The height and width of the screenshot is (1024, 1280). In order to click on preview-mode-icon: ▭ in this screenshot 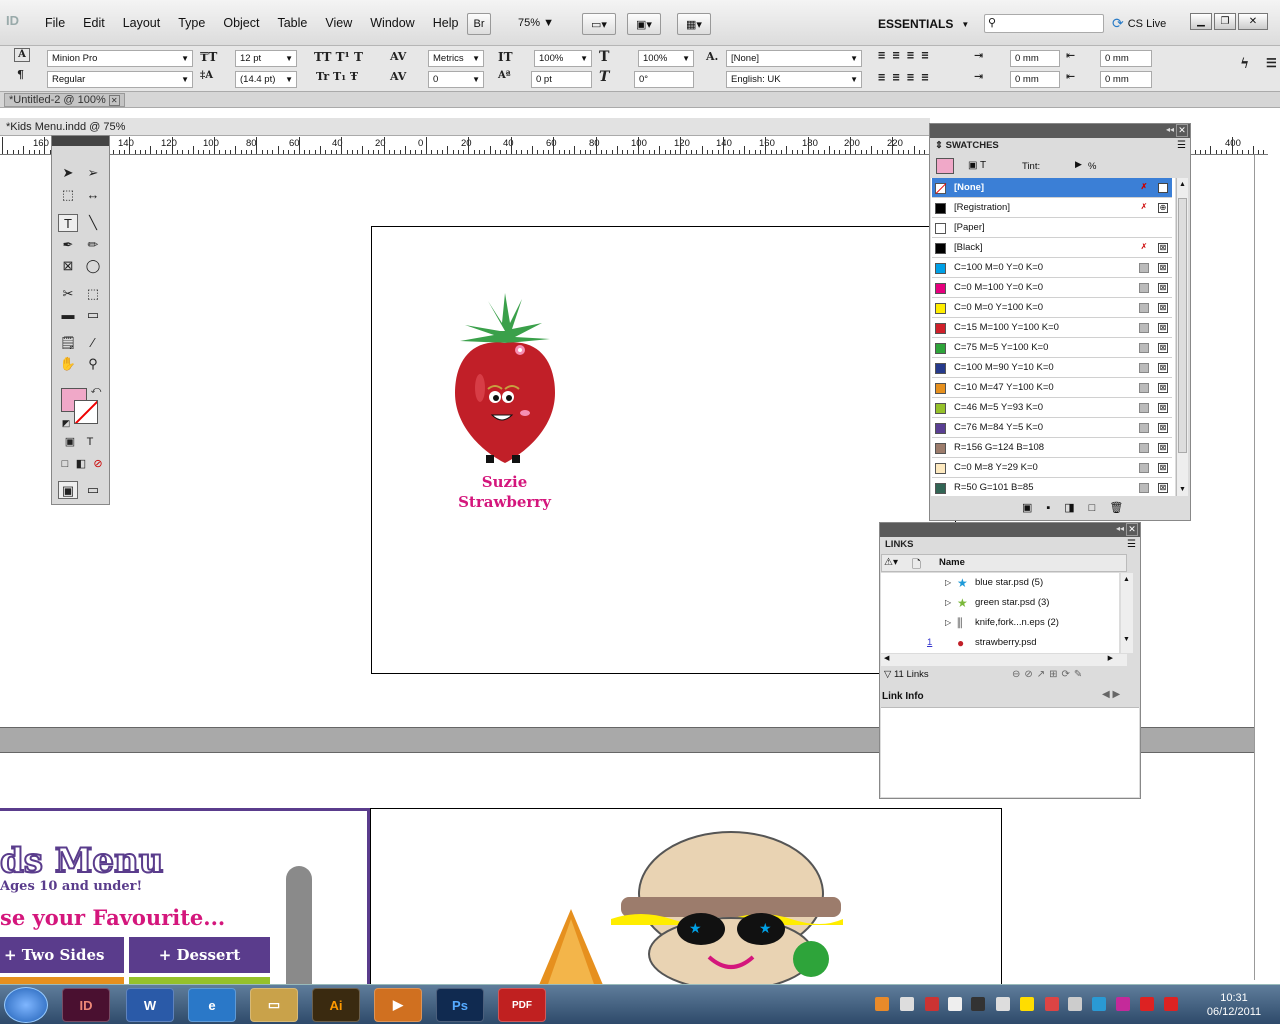, I will do `click(93, 490)`.